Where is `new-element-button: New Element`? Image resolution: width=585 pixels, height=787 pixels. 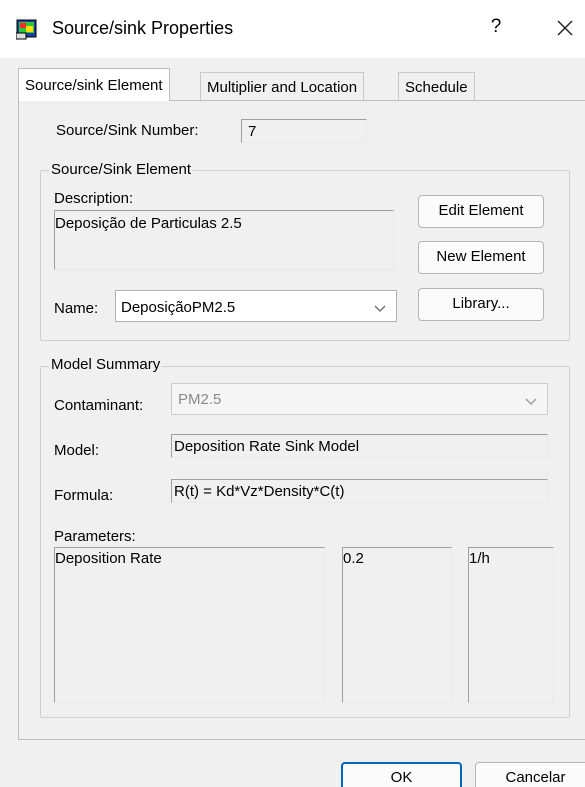 new-element-button: New Element is located at coordinates (481, 257).